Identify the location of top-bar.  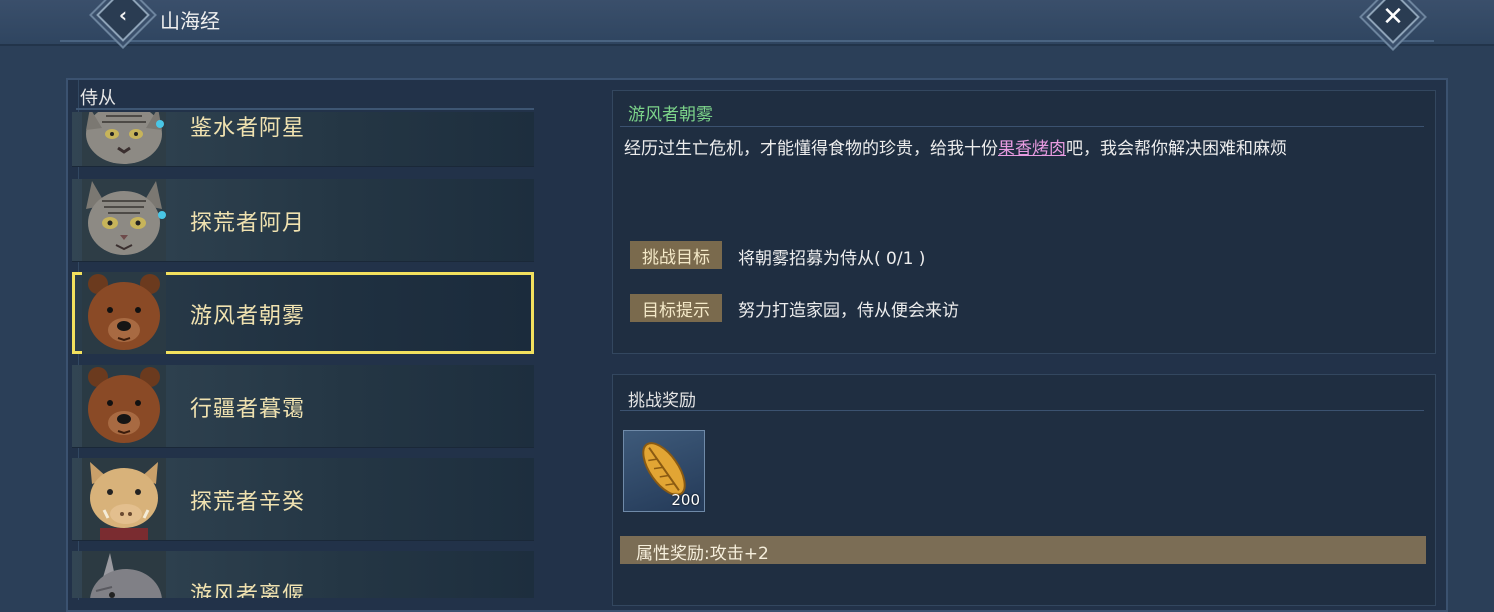
(747, 23).